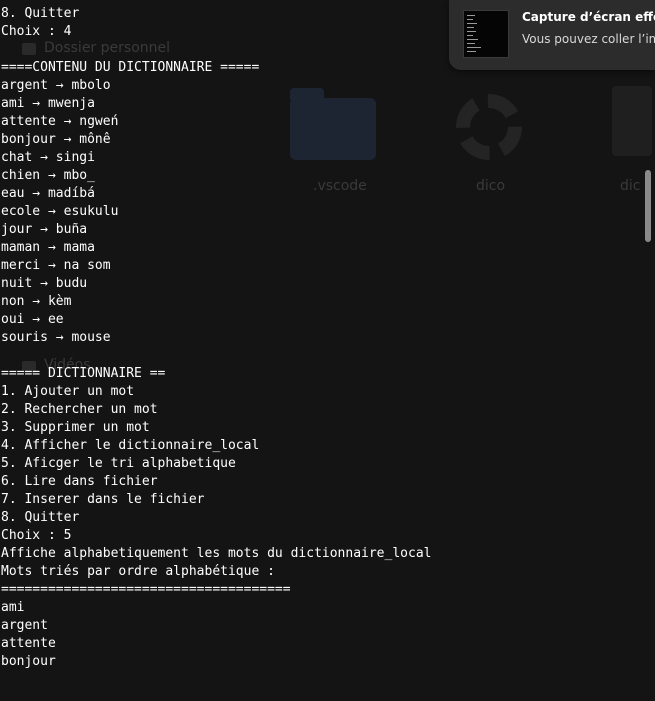 The height and width of the screenshot is (701, 655). I want to click on terminal-line: eau → madíbá, so click(48, 193).